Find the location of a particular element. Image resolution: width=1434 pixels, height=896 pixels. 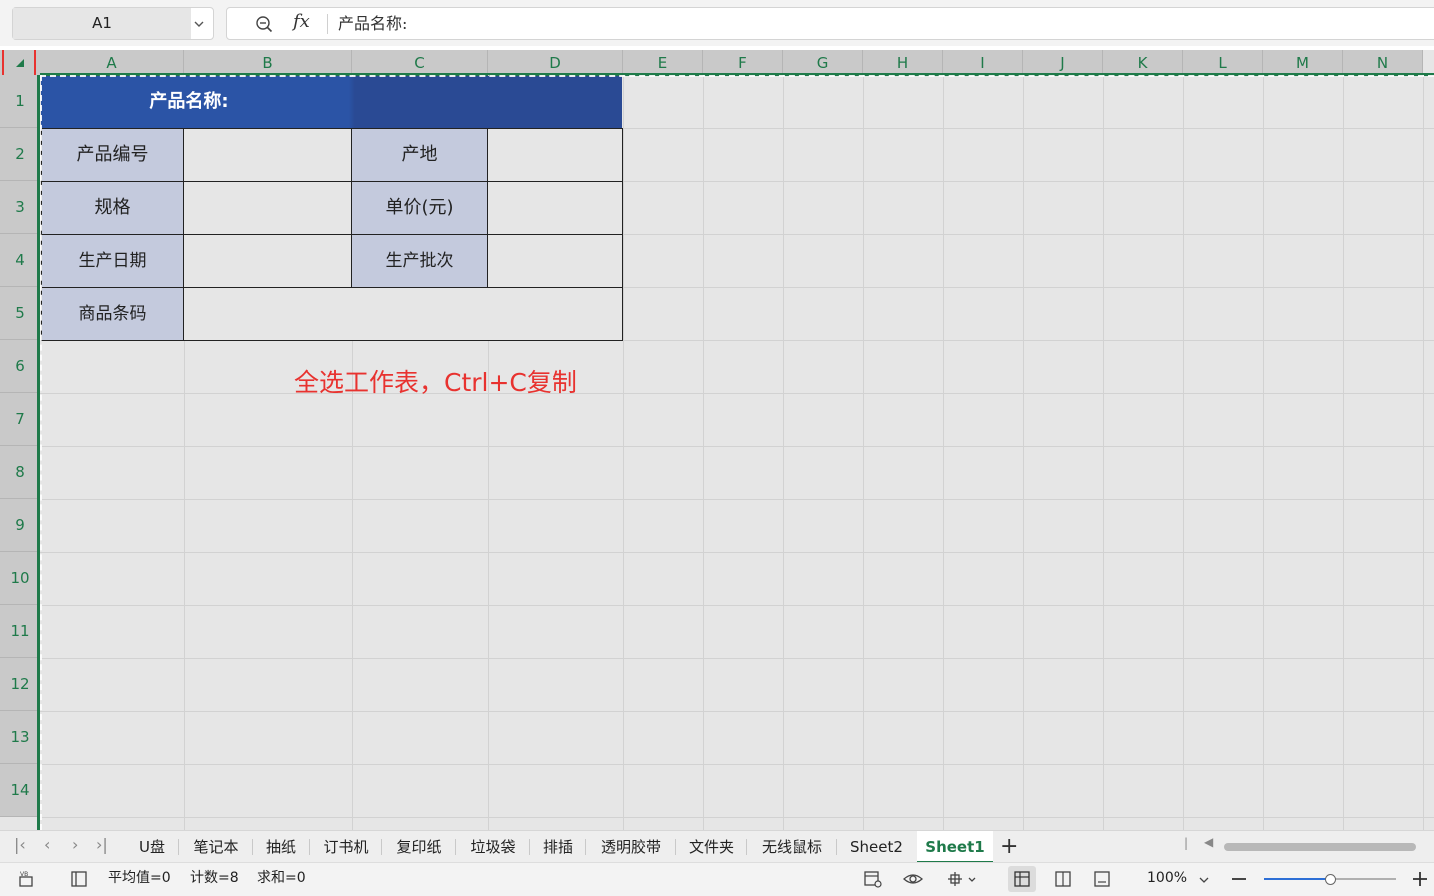

row-header-2: 2 is located at coordinates (20, 154).